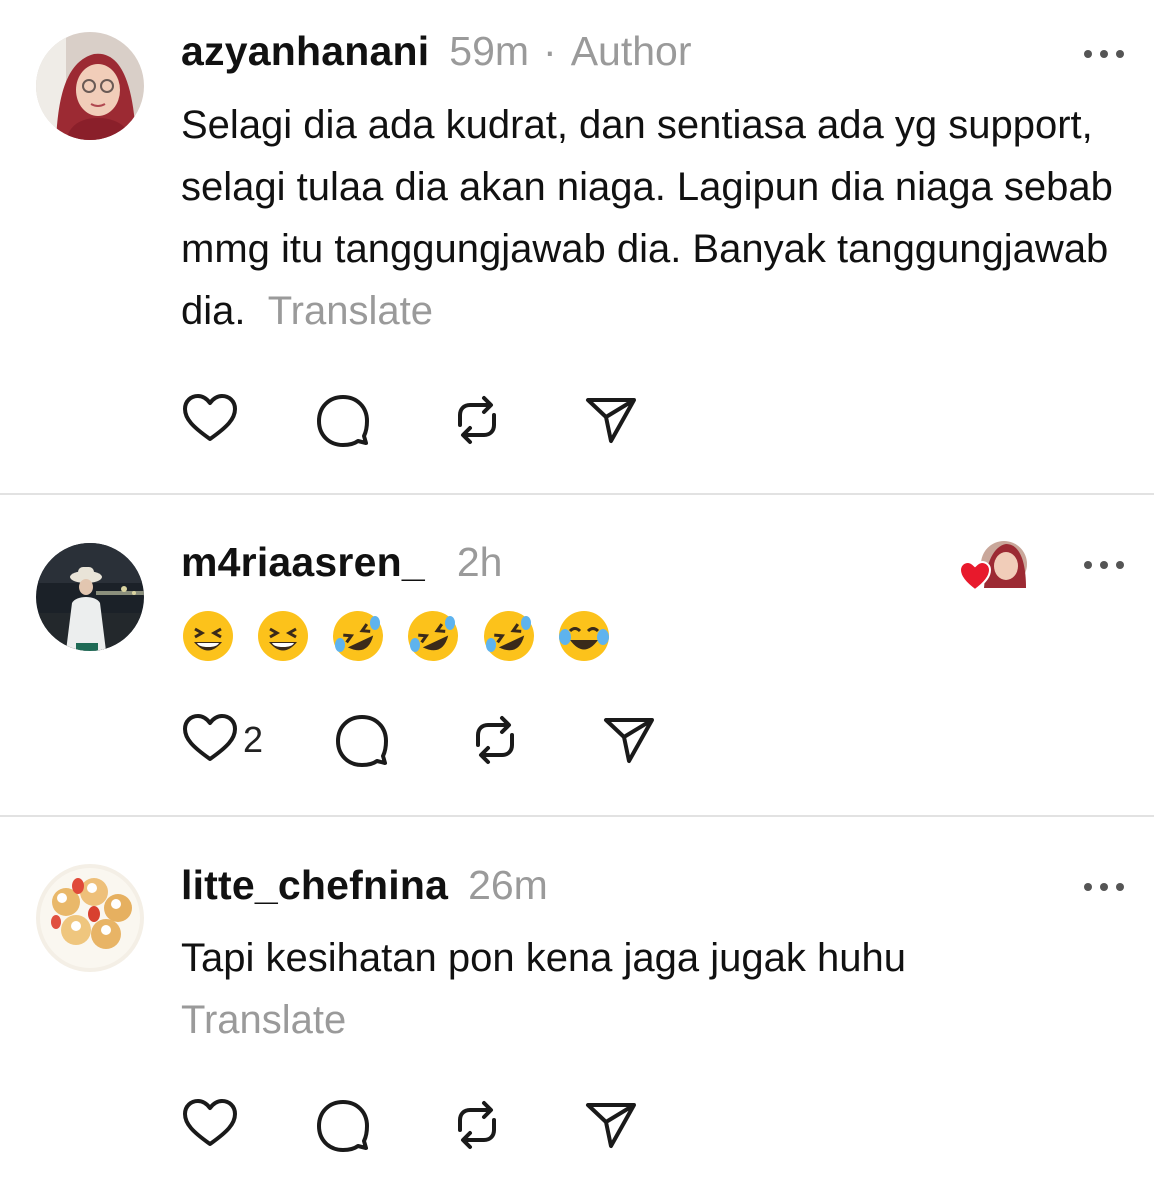 The width and height of the screenshot is (1154, 1185). What do you see at coordinates (303, 562) in the screenshot?
I see `username: m4riaasren_` at bounding box center [303, 562].